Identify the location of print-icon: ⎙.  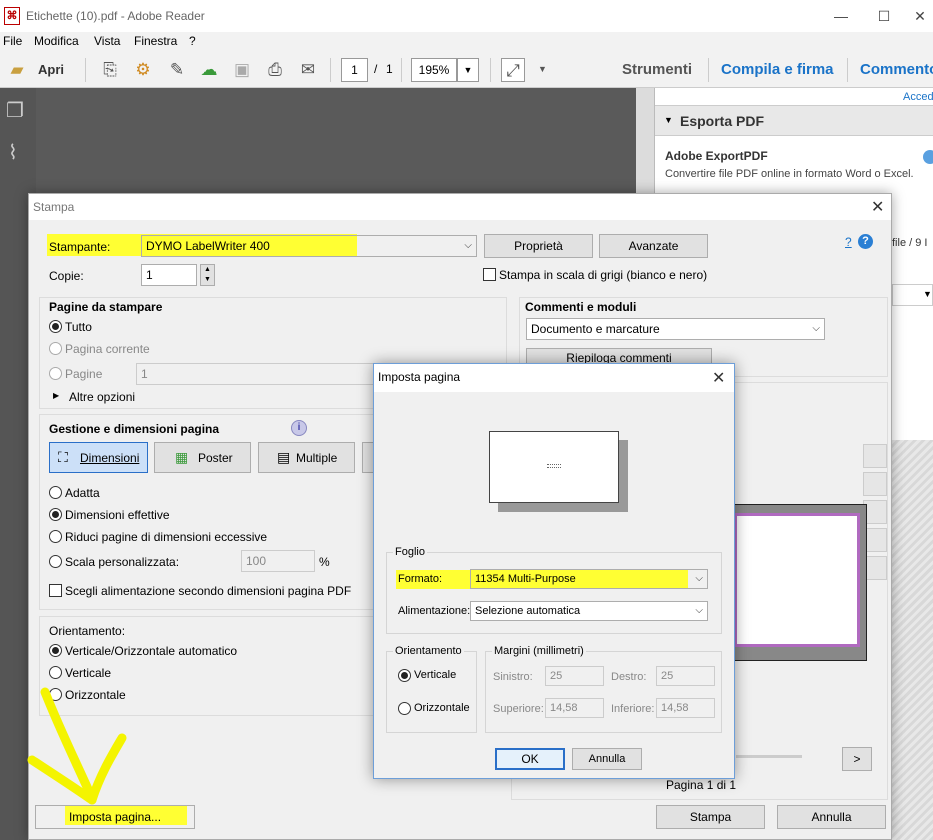
(275, 70).